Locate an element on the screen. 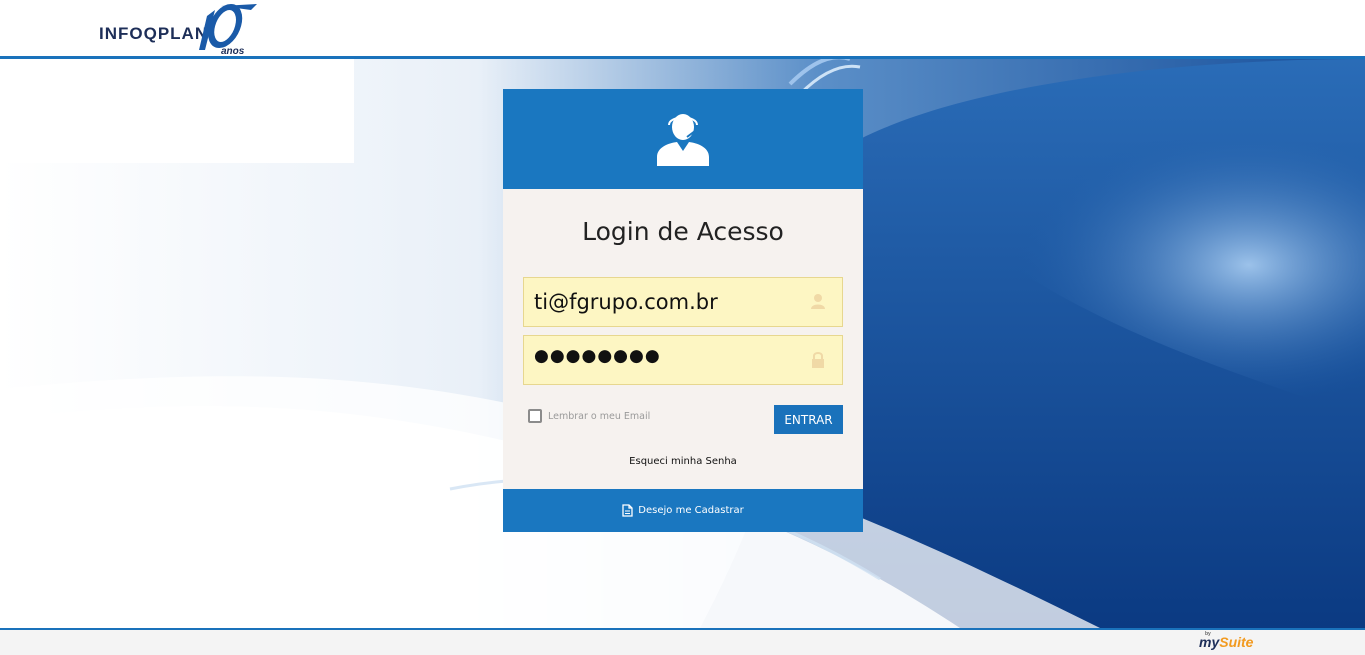  footer: by mySuite is located at coordinates (682, 641).